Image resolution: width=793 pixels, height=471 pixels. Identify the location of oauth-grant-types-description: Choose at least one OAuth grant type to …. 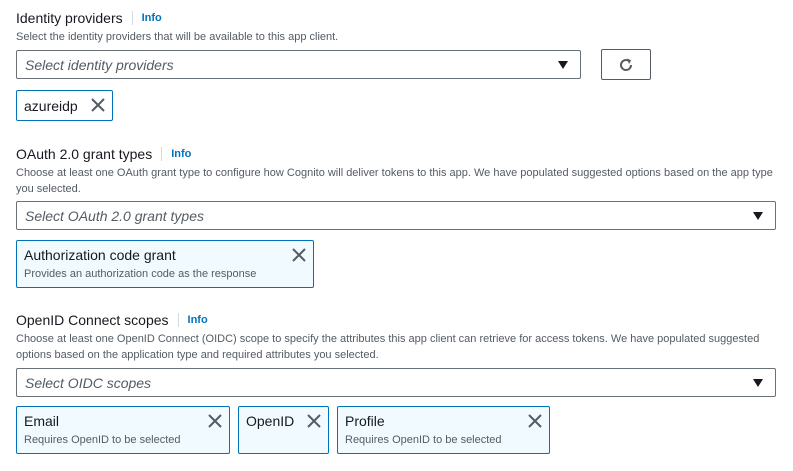
(394, 181).